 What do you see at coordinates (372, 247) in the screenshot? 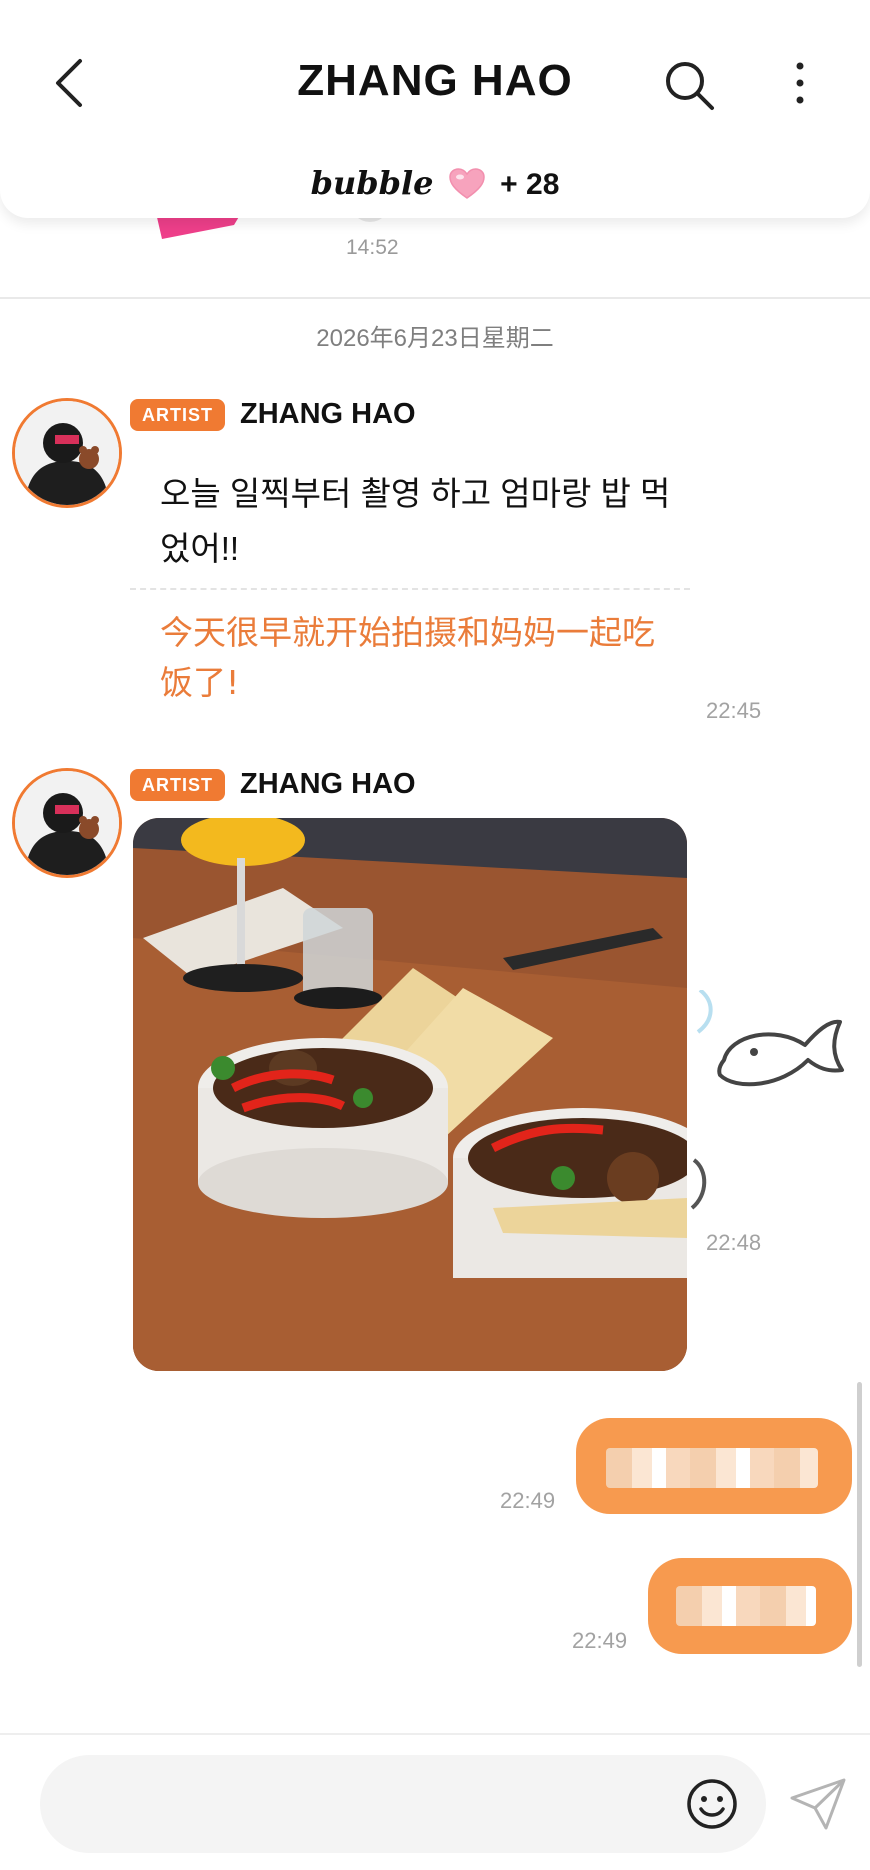
I see `message-time: 14:52` at bounding box center [372, 247].